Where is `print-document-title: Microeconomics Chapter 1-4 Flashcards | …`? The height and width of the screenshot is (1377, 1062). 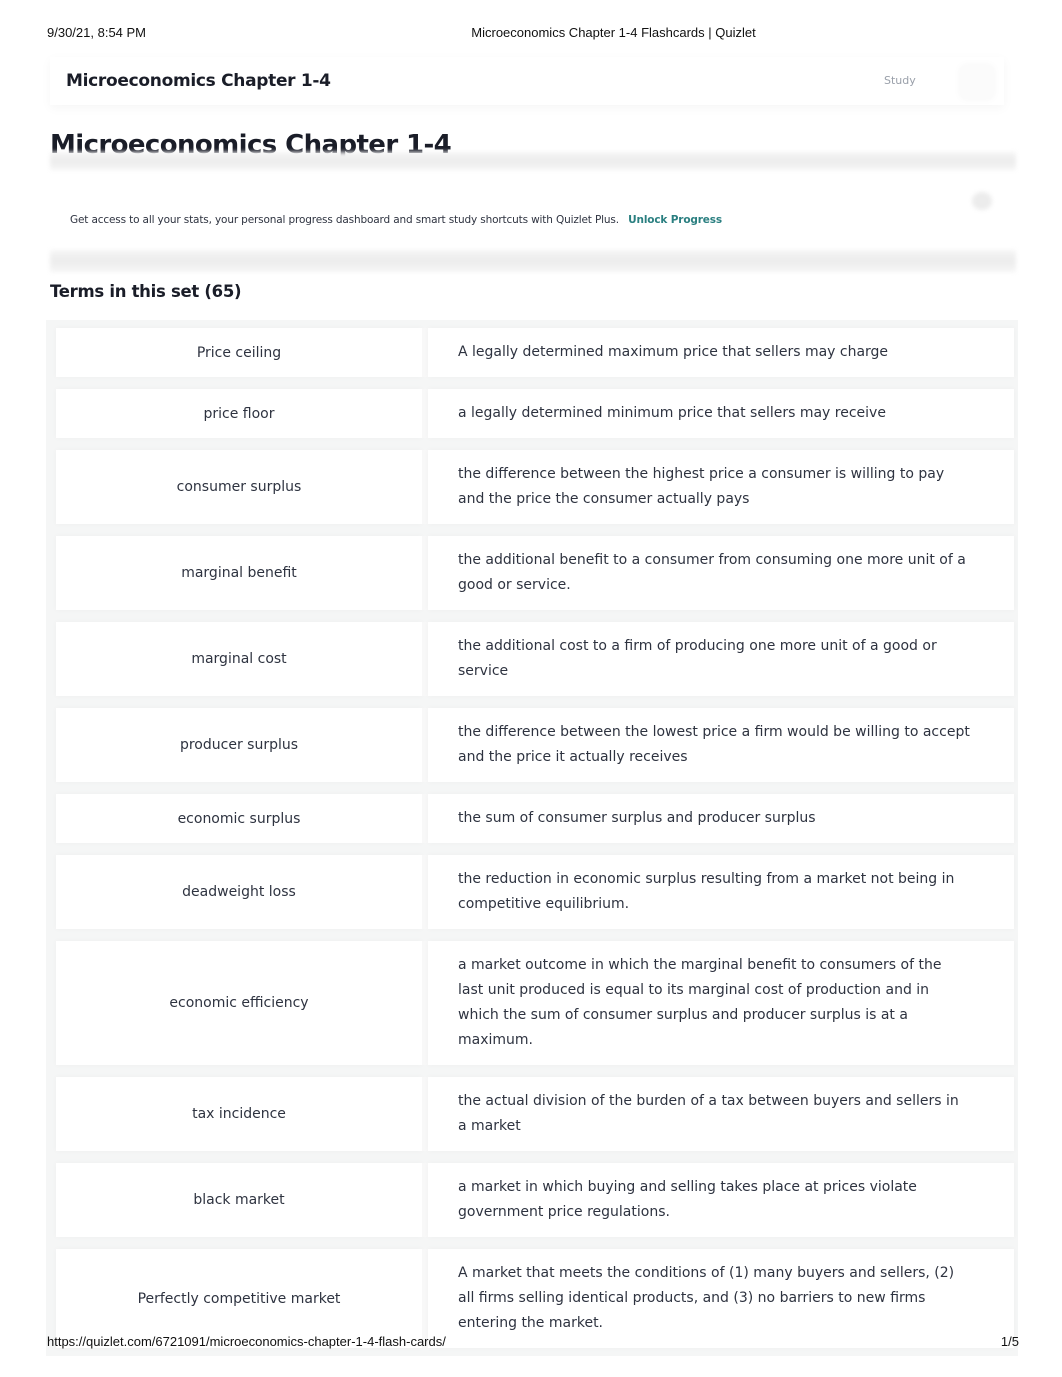 print-document-title: Microeconomics Chapter 1-4 Flashcards | … is located at coordinates (613, 32).